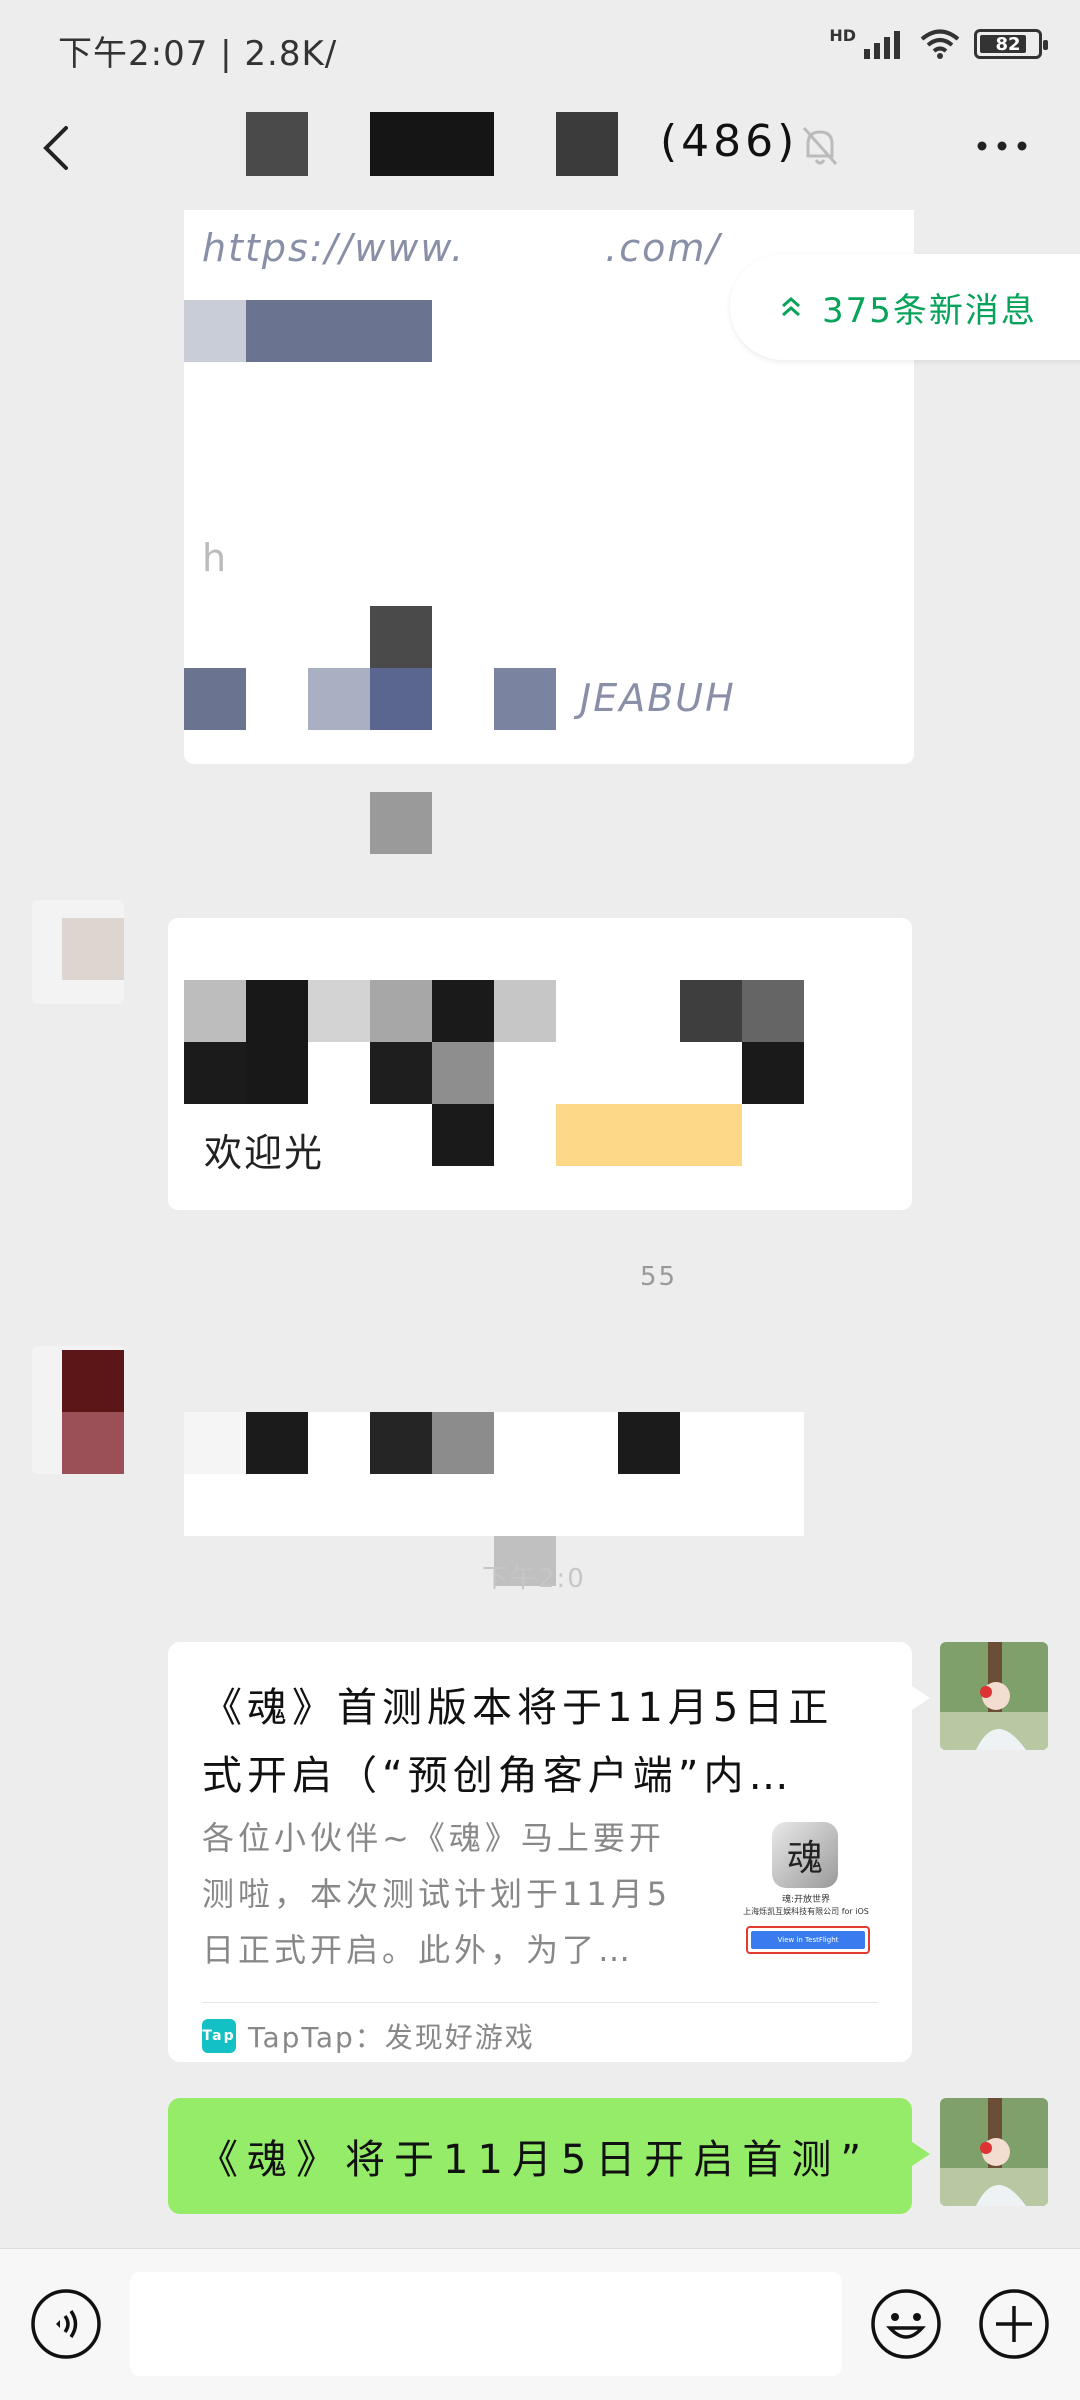  What do you see at coordinates (219, 2036) in the screenshot?
I see `taptap-logo-icon: Tap` at bounding box center [219, 2036].